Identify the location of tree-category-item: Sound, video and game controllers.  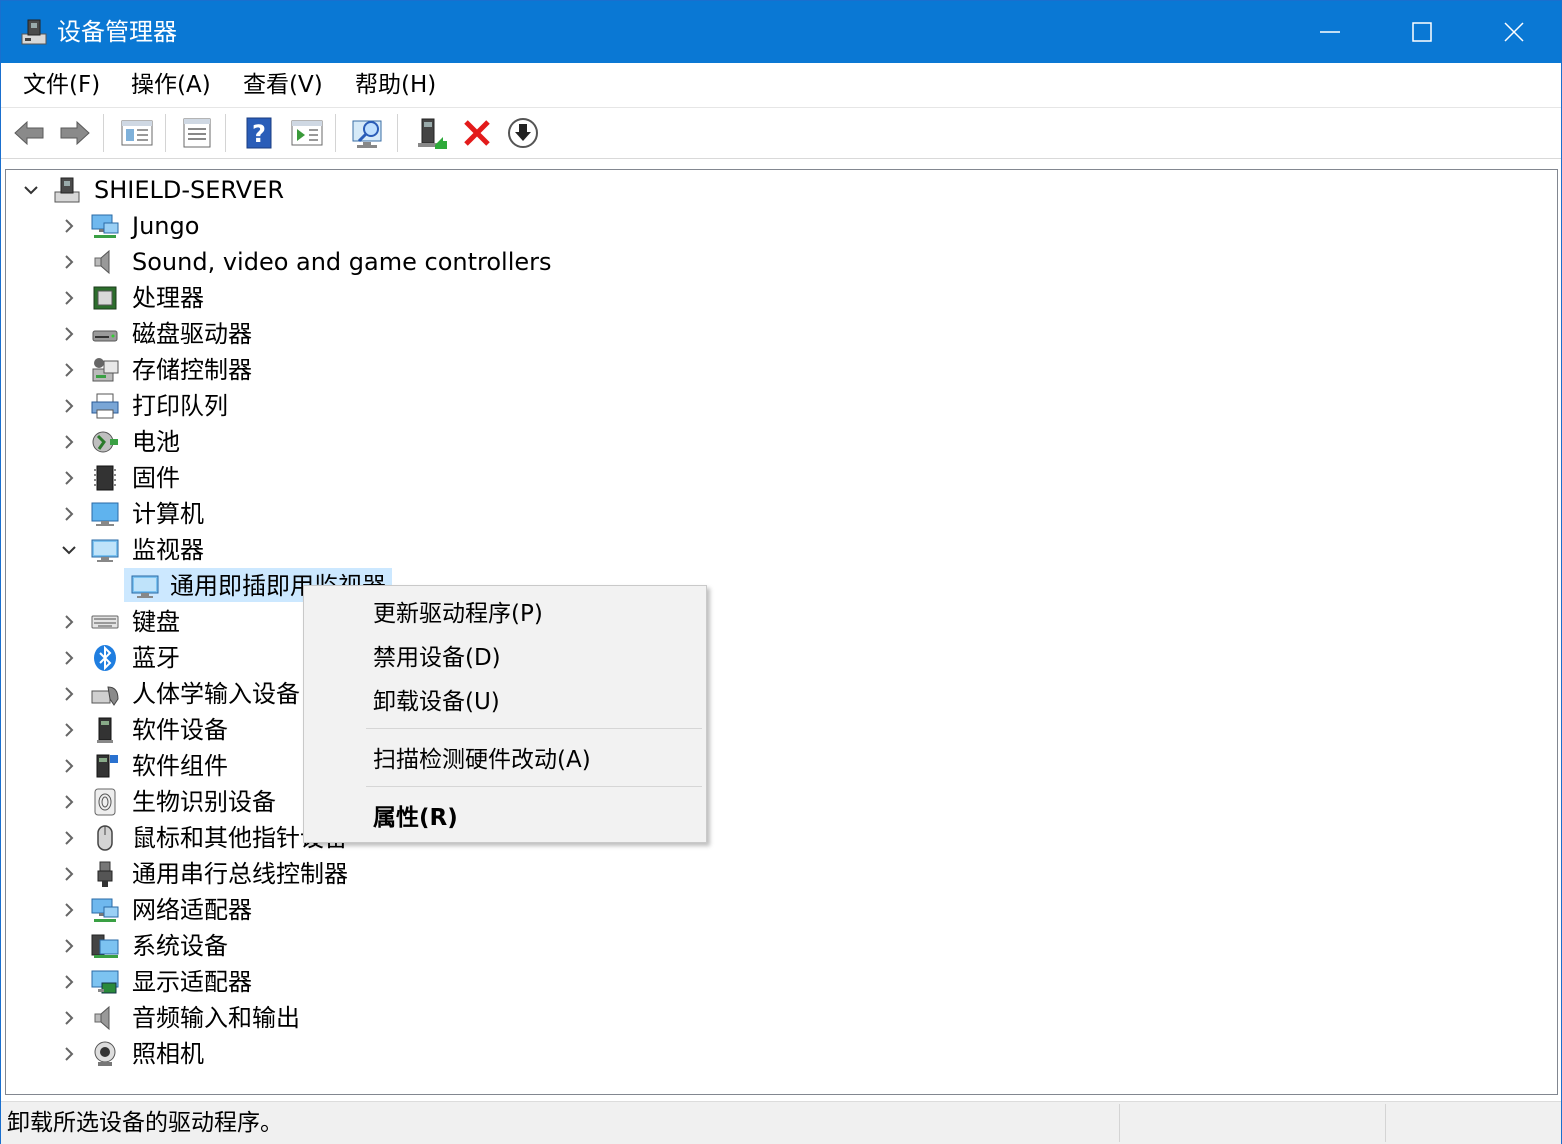
(356, 262).